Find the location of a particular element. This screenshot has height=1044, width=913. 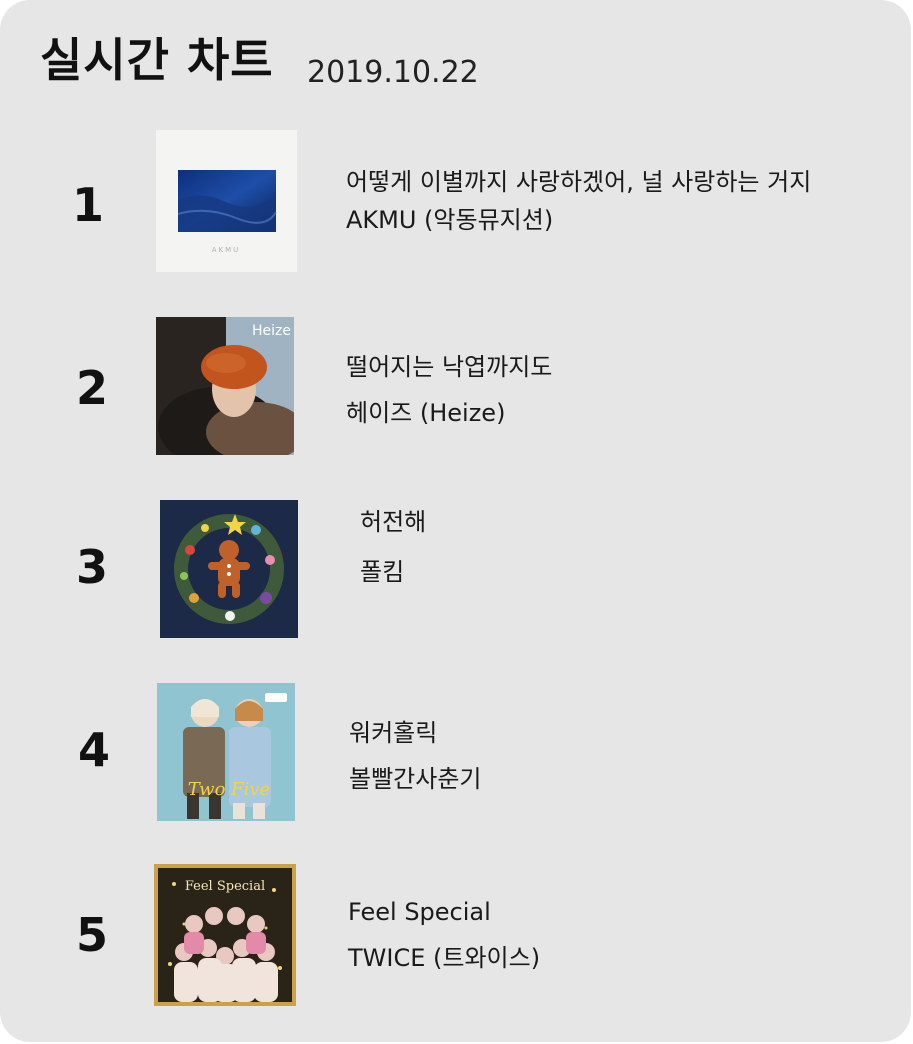

chart-row-3: 3 허전해 폴킴 is located at coordinates (455, 569).